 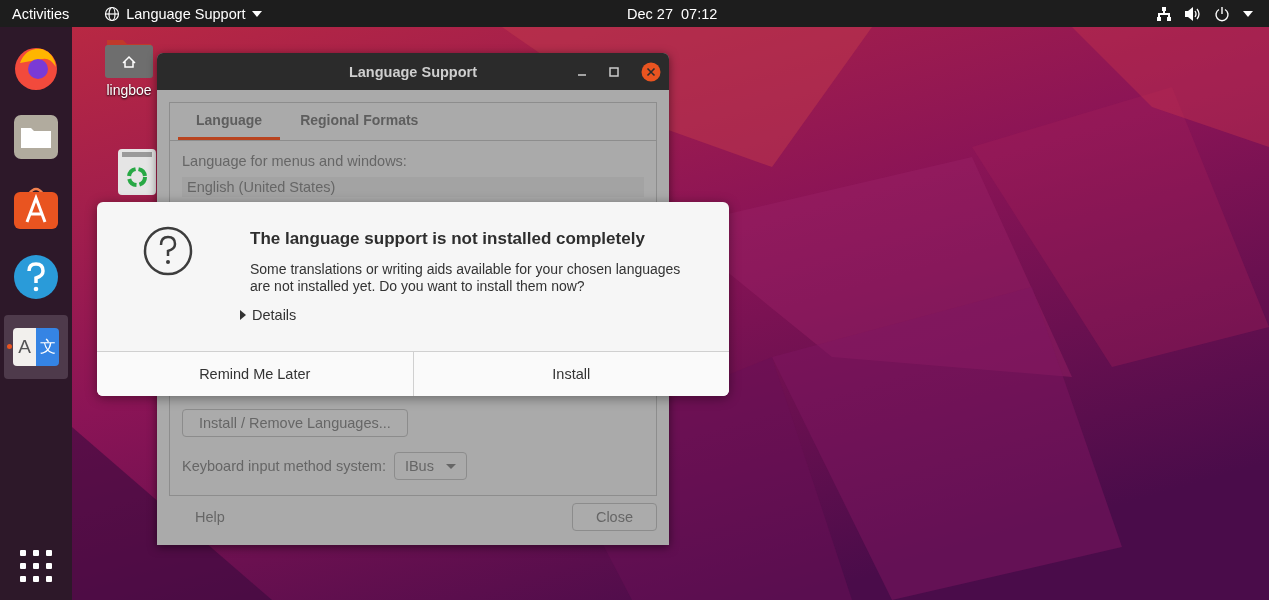 I want to click on power-icon, so click(x=1222, y=13).